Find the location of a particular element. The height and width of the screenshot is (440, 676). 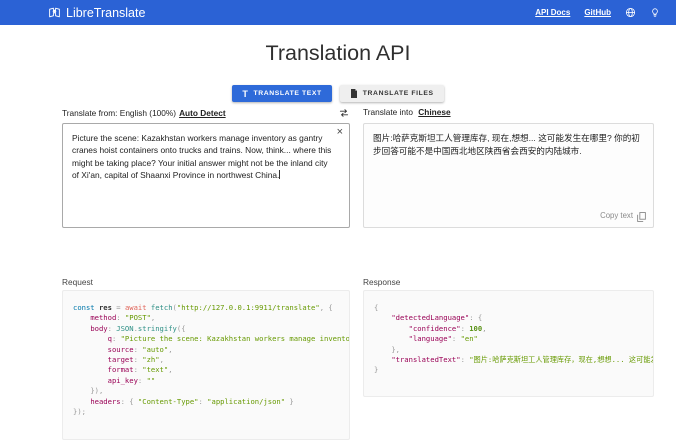

auto-detect-link: Auto Detect is located at coordinates (202, 113).